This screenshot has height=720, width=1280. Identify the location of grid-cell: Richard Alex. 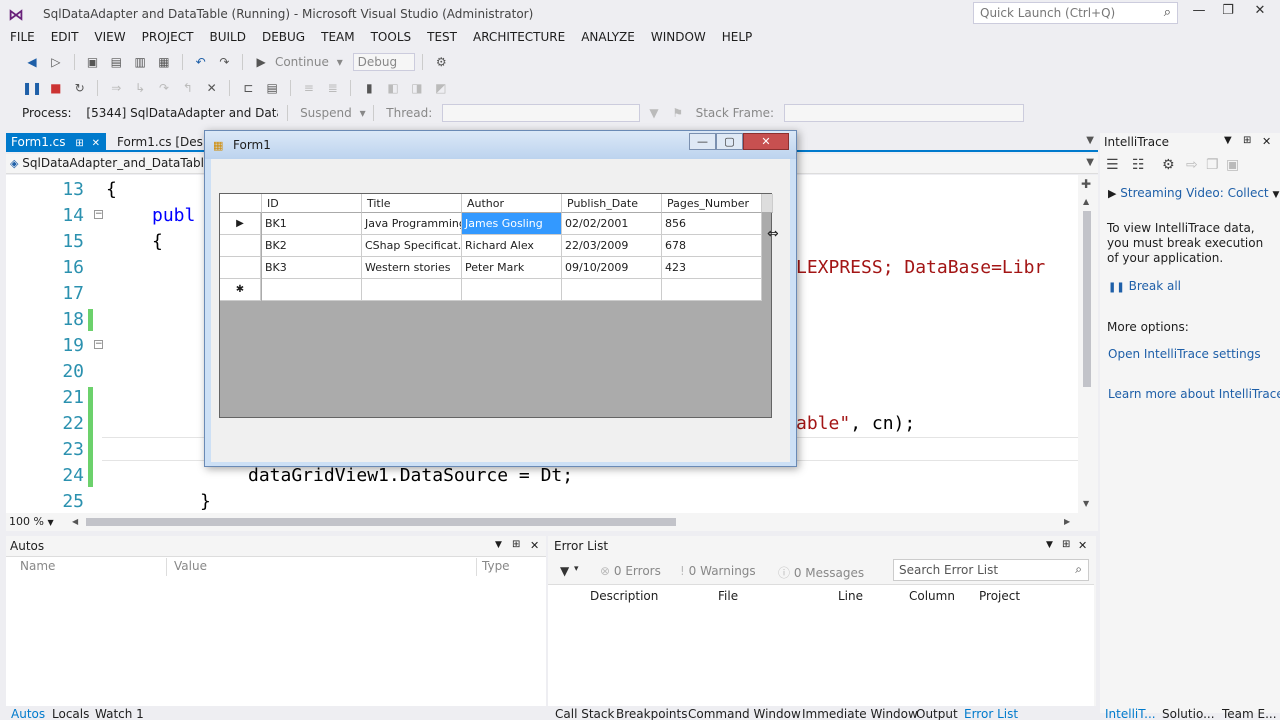
(512, 246).